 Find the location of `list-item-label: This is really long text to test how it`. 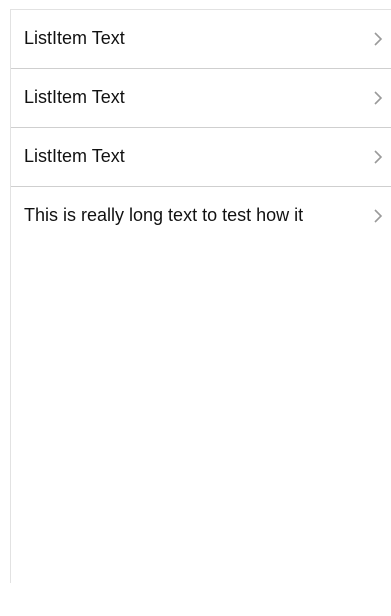

list-item-label: This is really long text to test how it is located at coordinates (164, 215).